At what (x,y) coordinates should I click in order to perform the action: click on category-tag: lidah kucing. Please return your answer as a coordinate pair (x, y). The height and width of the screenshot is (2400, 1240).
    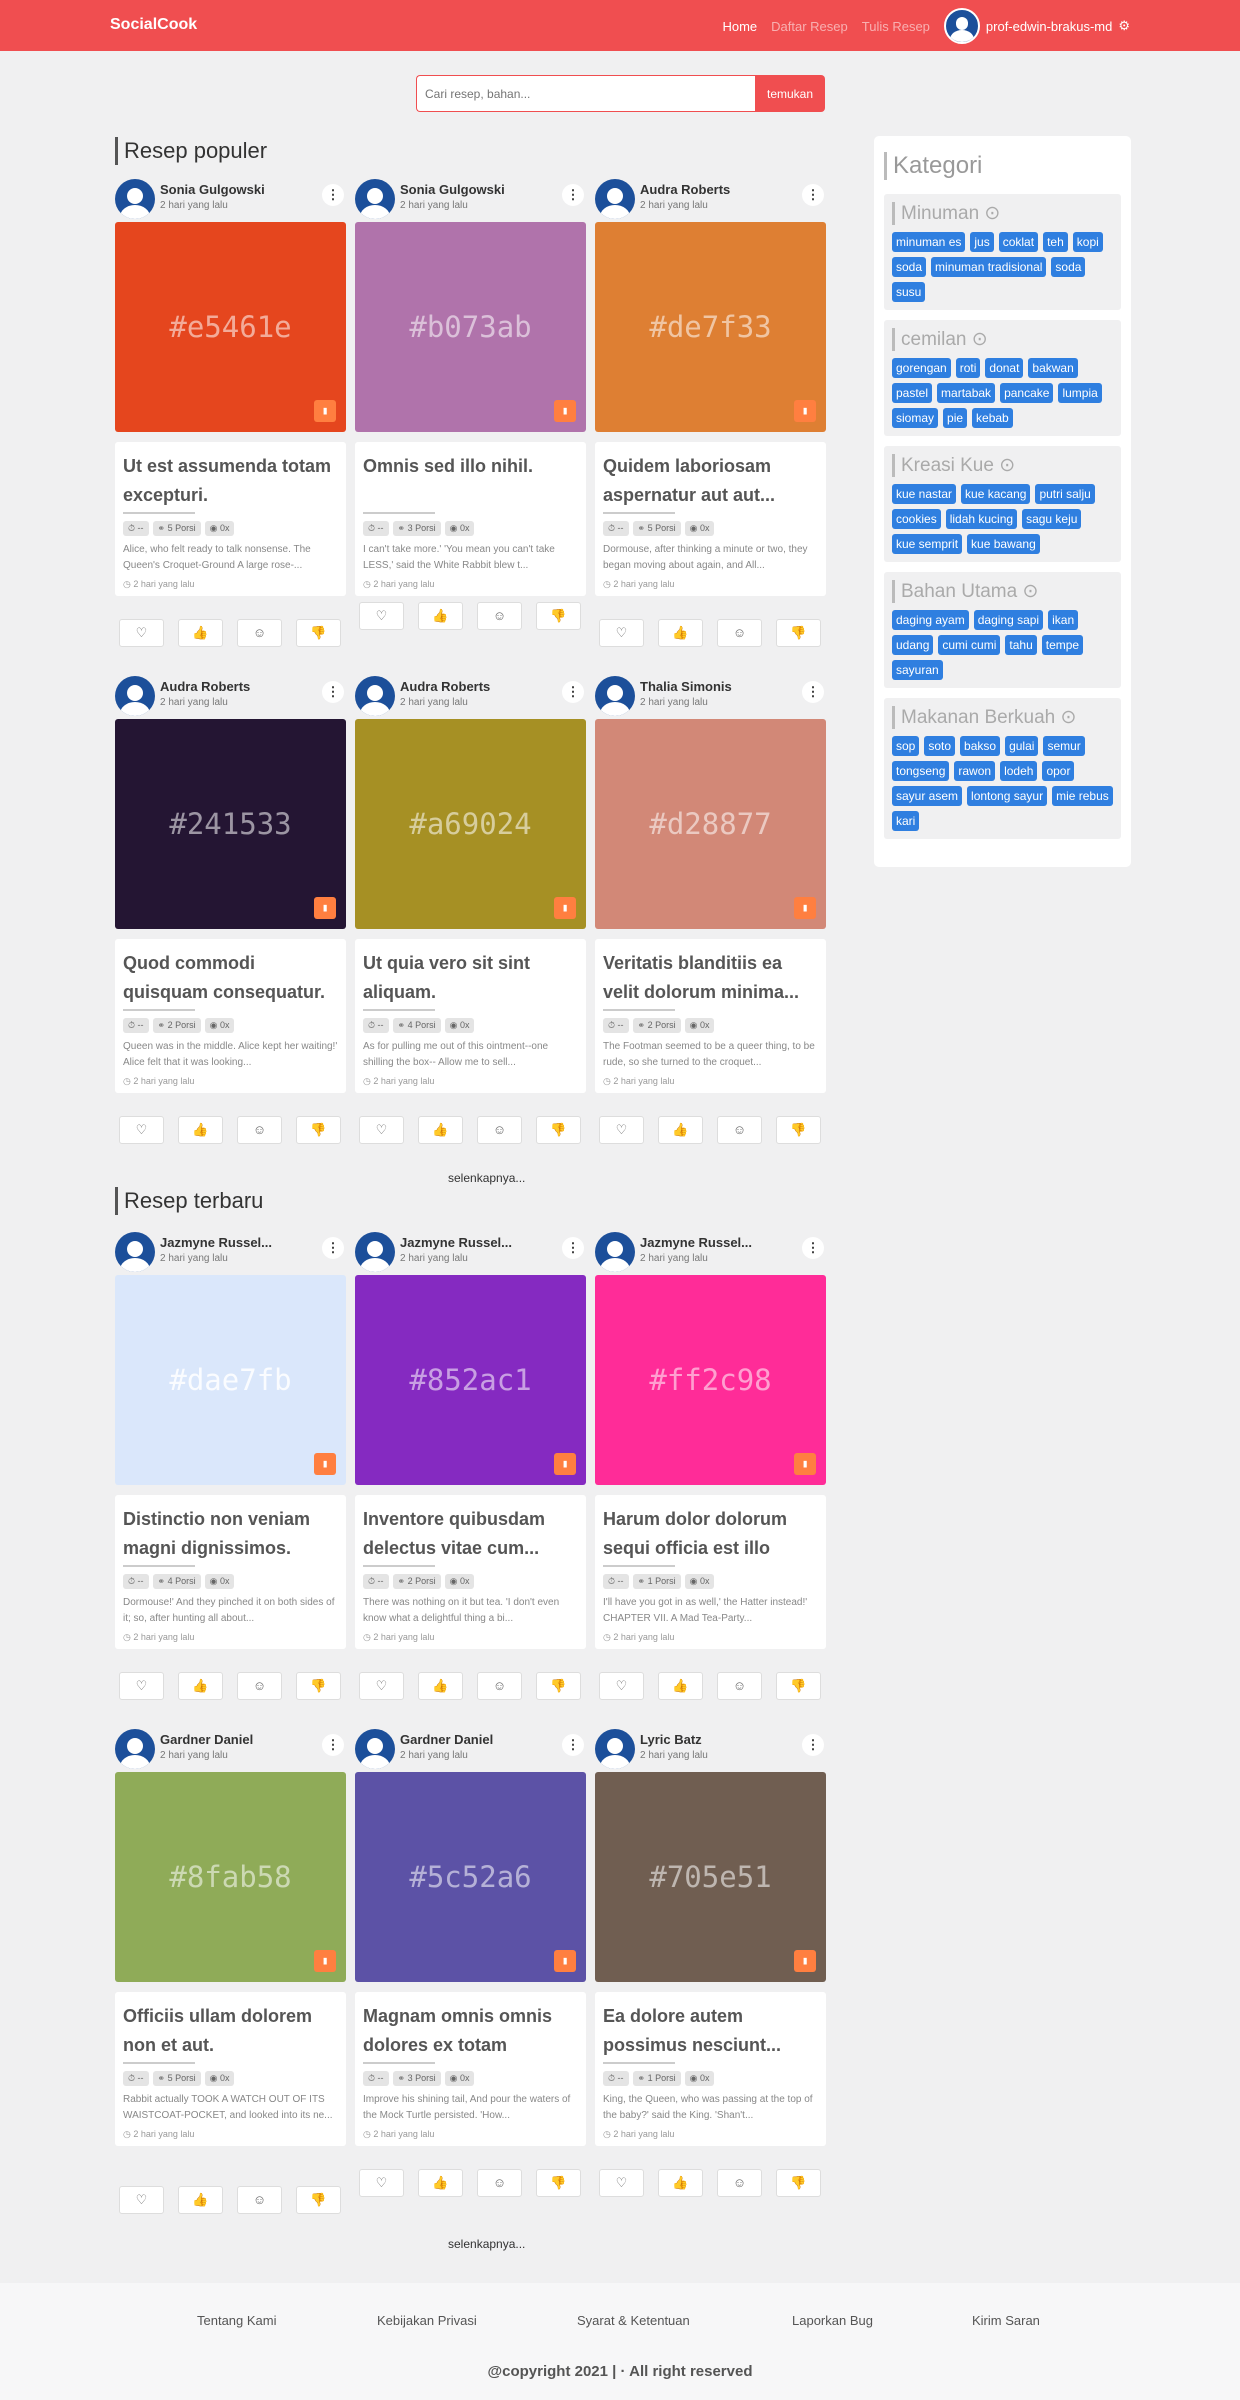
    Looking at the image, I should click on (981, 519).